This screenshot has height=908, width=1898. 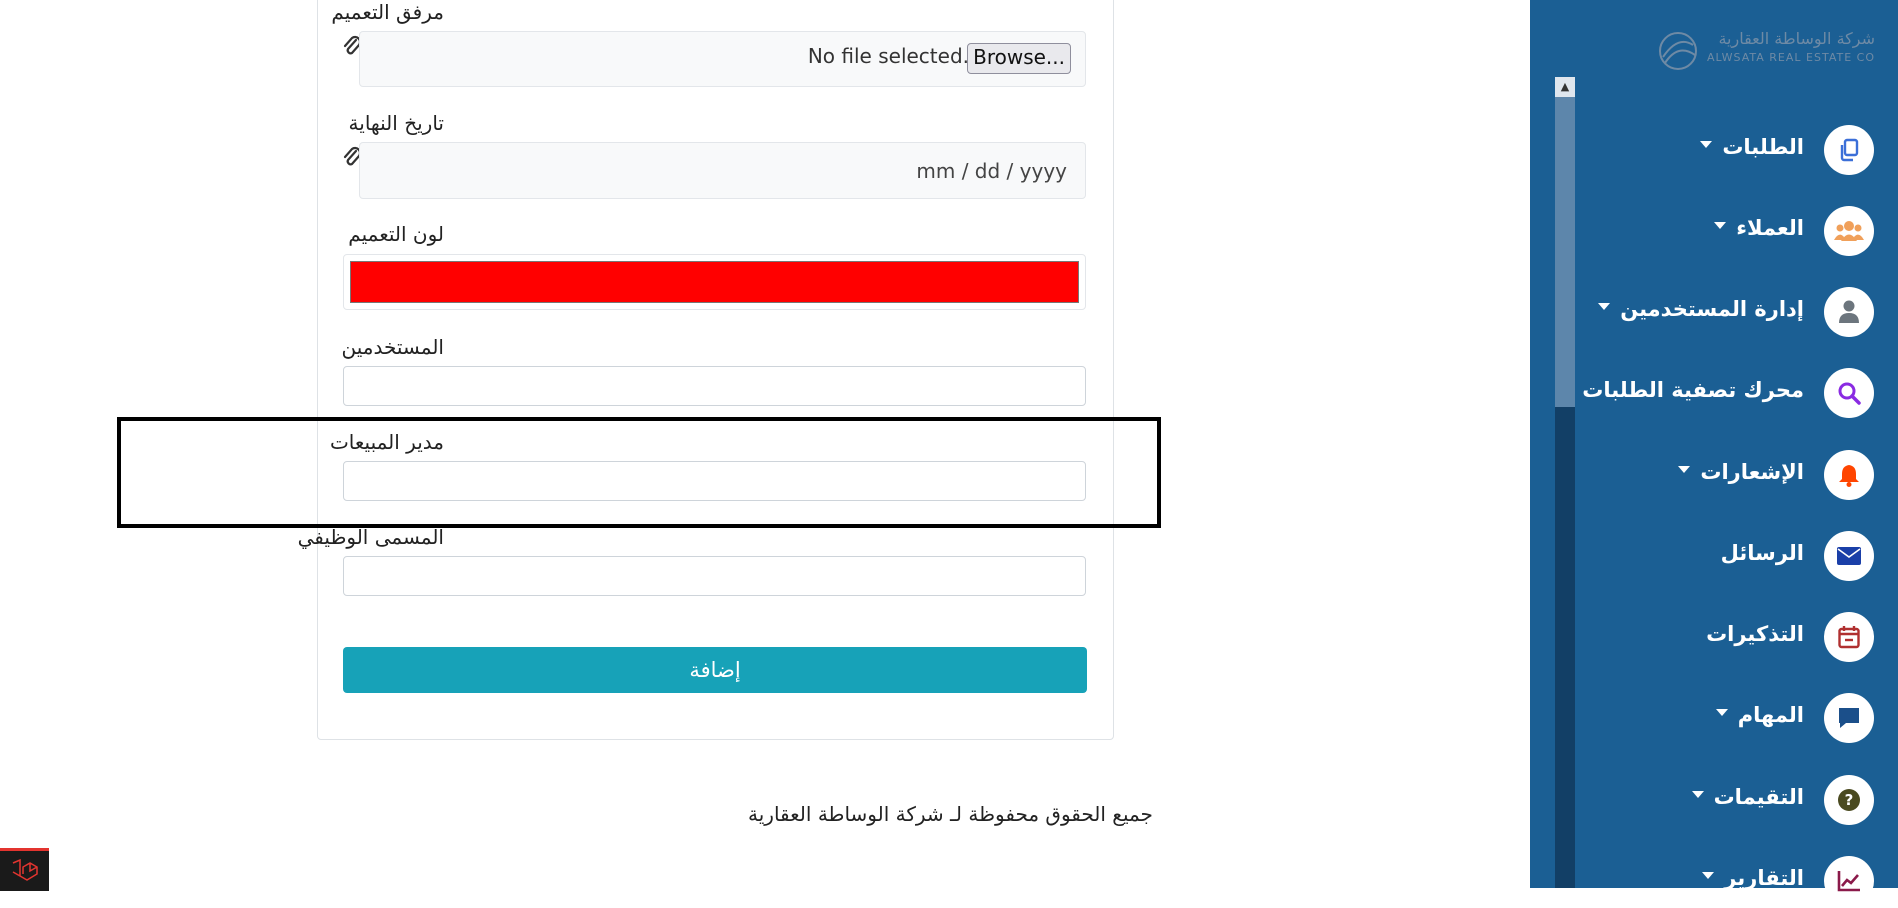 I want to click on laravel-logo-icon, so click(x=25, y=869).